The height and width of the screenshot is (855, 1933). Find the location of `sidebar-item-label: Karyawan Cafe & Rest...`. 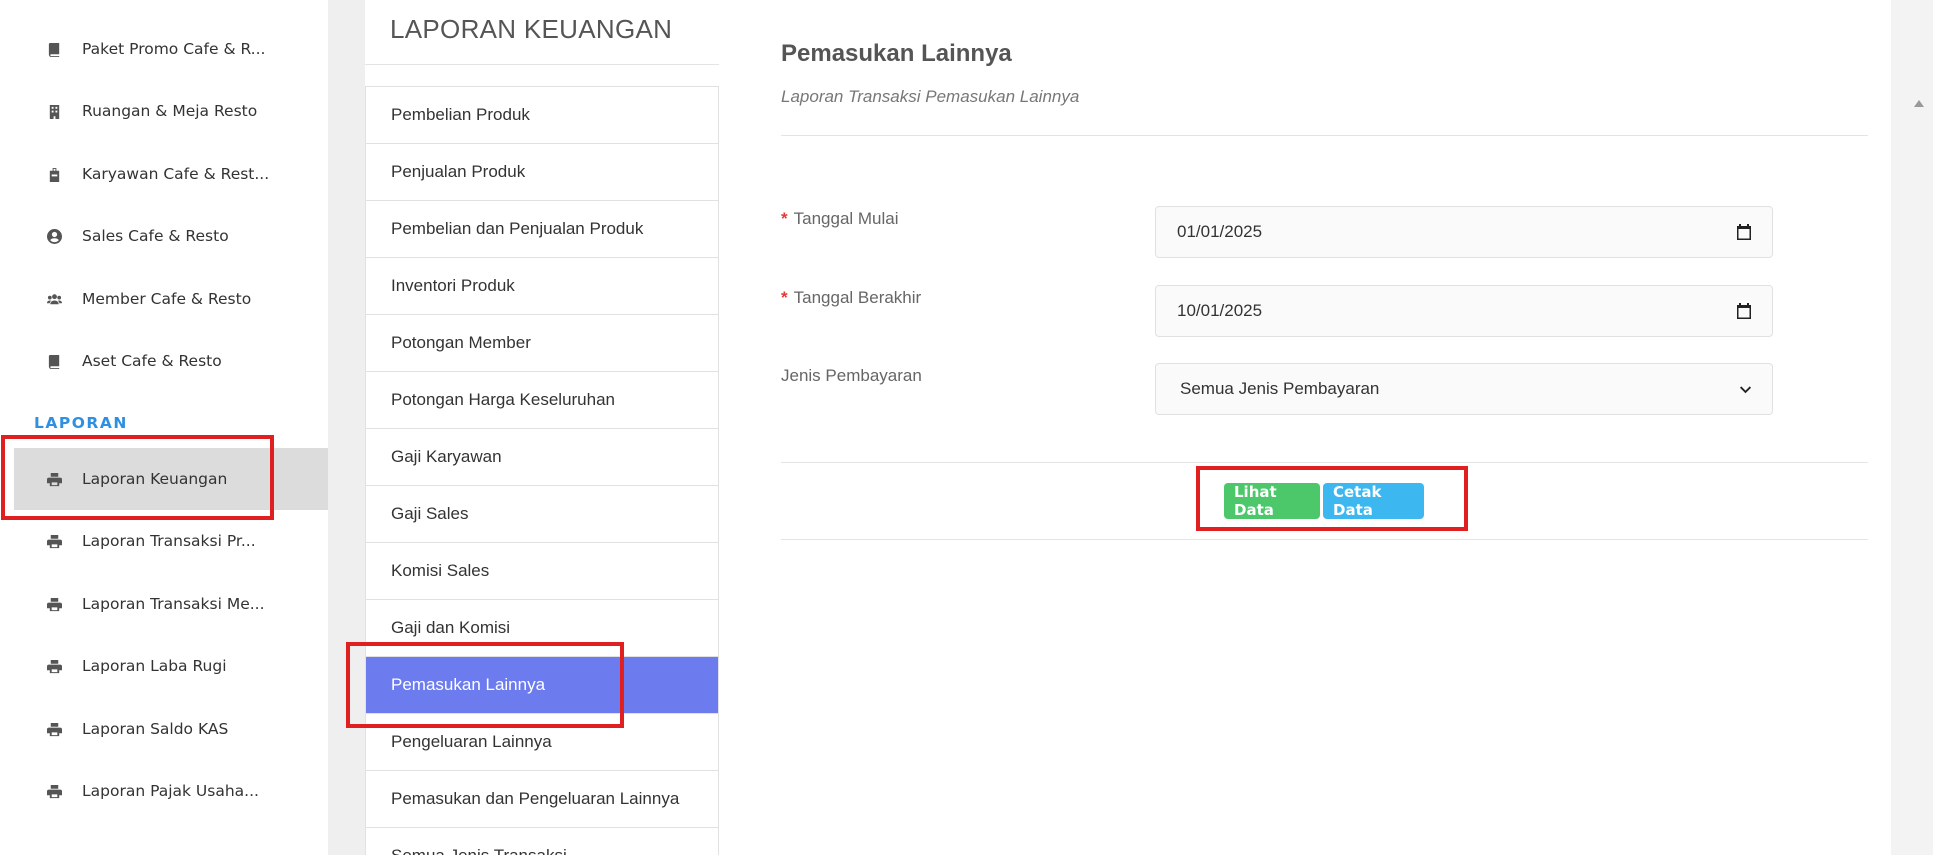

sidebar-item-label: Karyawan Cafe & Rest... is located at coordinates (176, 174).